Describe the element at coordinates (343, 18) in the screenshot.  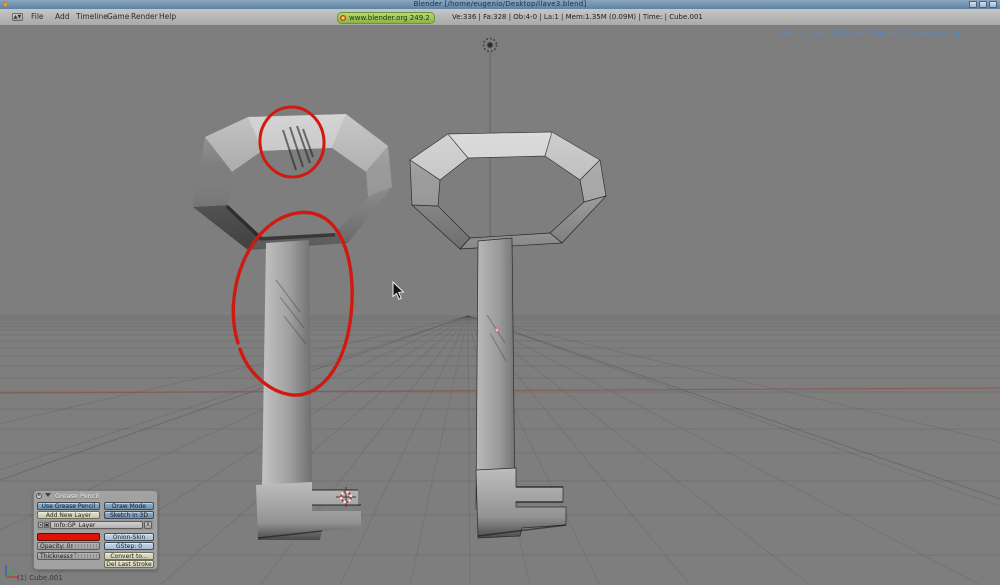
I see `blender-logo-icon` at that location.